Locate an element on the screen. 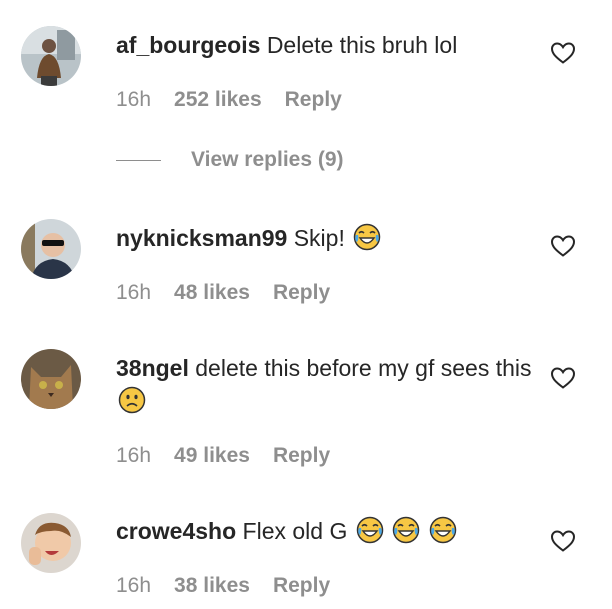 The width and height of the screenshot is (612, 609). comment-body: Flex old G is located at coordinates (295, 531).